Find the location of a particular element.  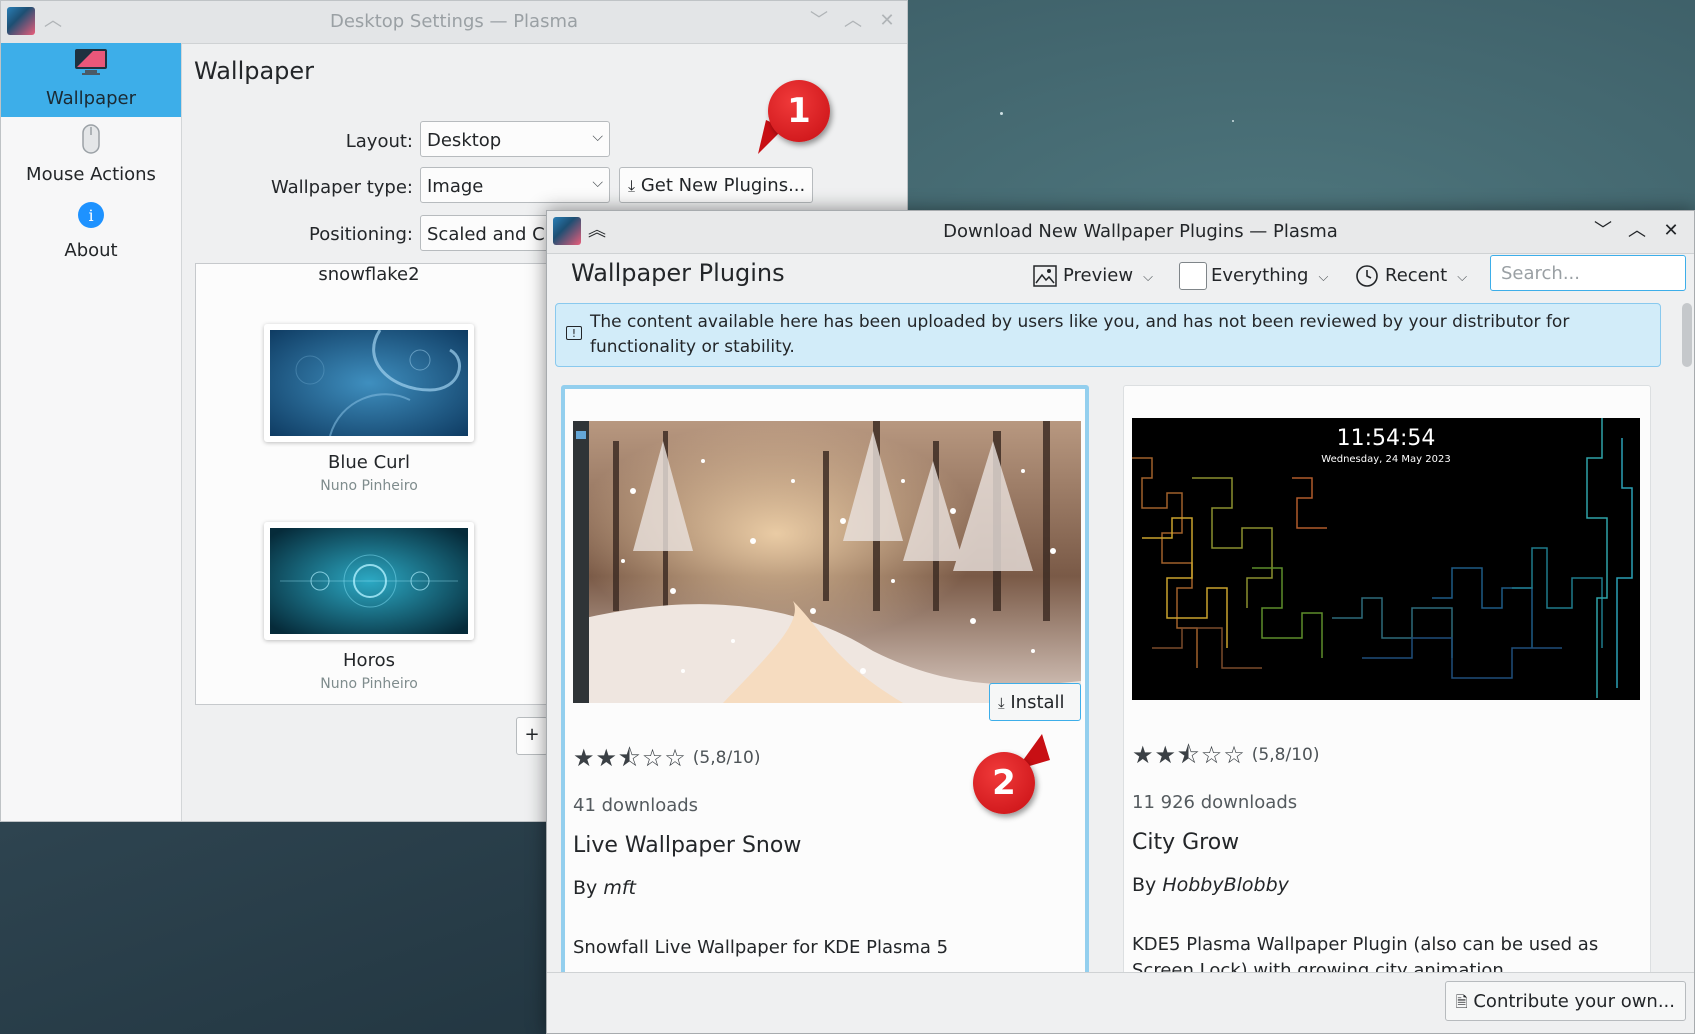

window-title: Download New Wallpaper Plugins — Plasma is located at coordinates (1140, 231).